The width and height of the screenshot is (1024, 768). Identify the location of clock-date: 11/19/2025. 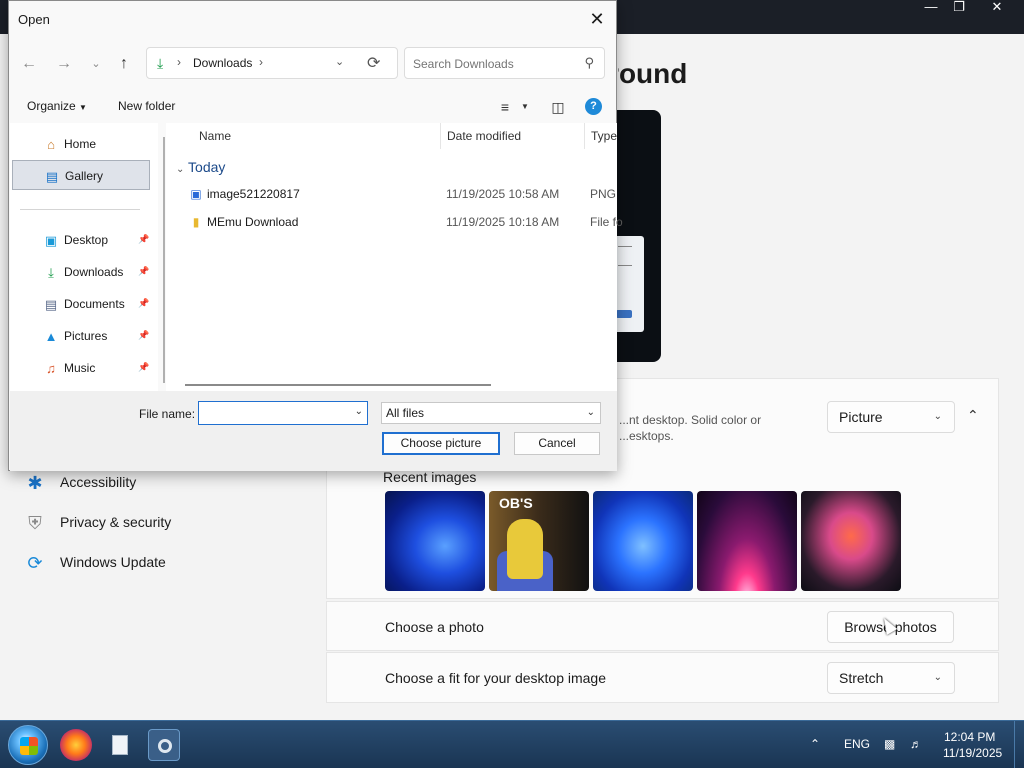
(972, 753).